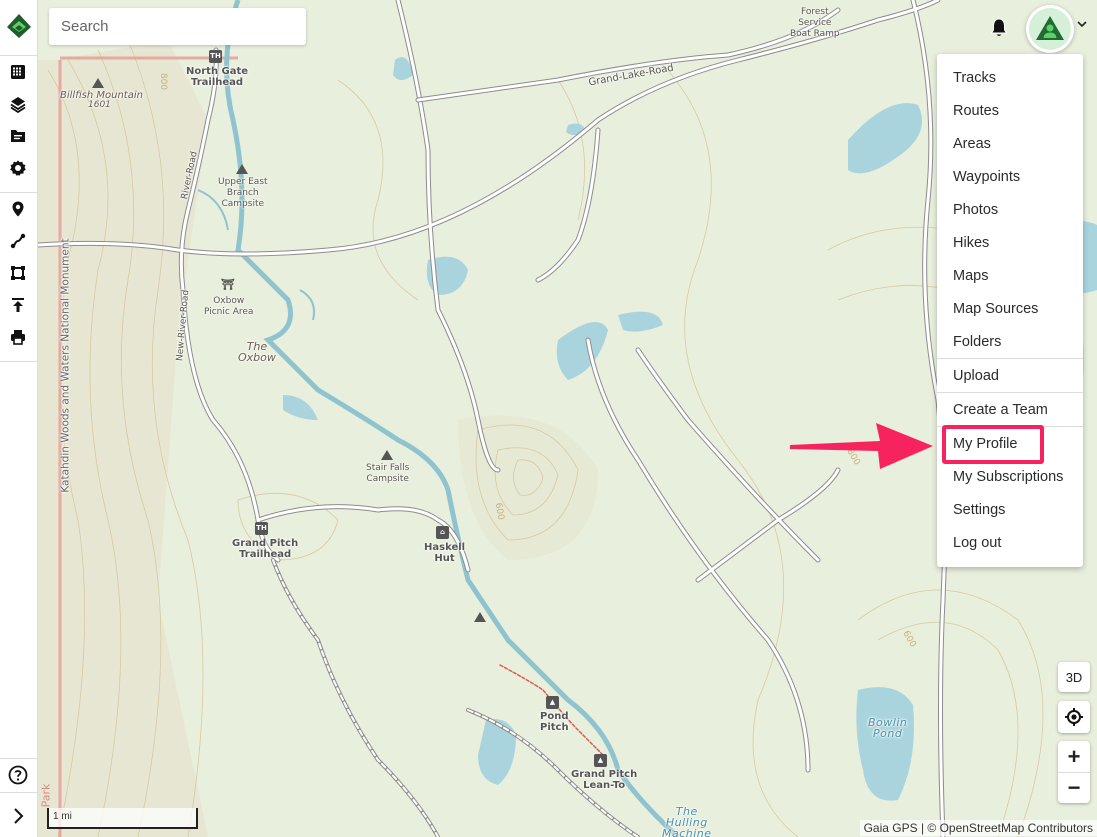  What do you see at coordinates (18, 816) in the screenshot?
I see `chevron-right-icon` at bounding box center [18, 816].